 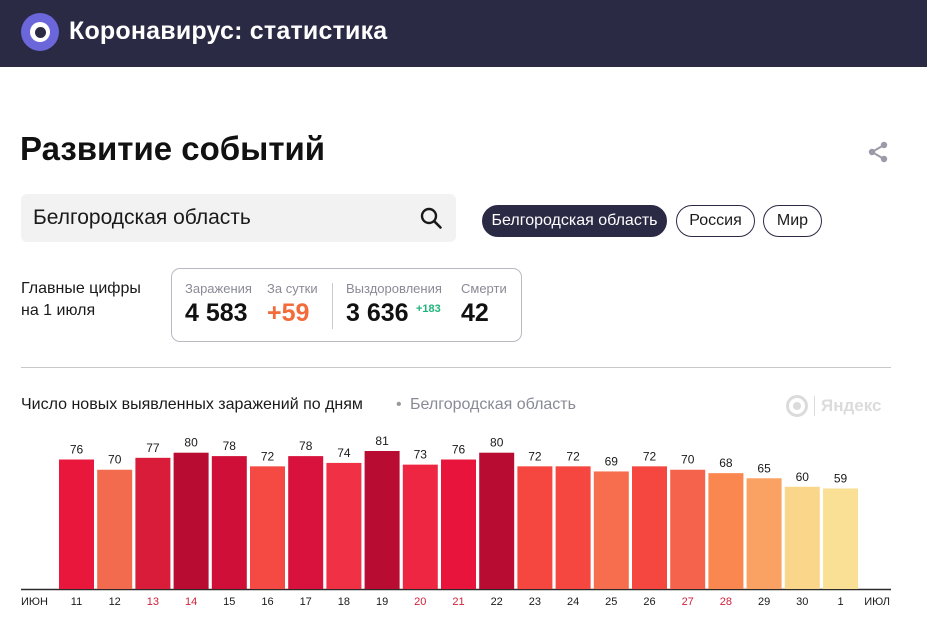 What do you see at coordinates (458, 602) in the screenshot?
I see `x-tick-label: 21` at bounding box center [458, 602].